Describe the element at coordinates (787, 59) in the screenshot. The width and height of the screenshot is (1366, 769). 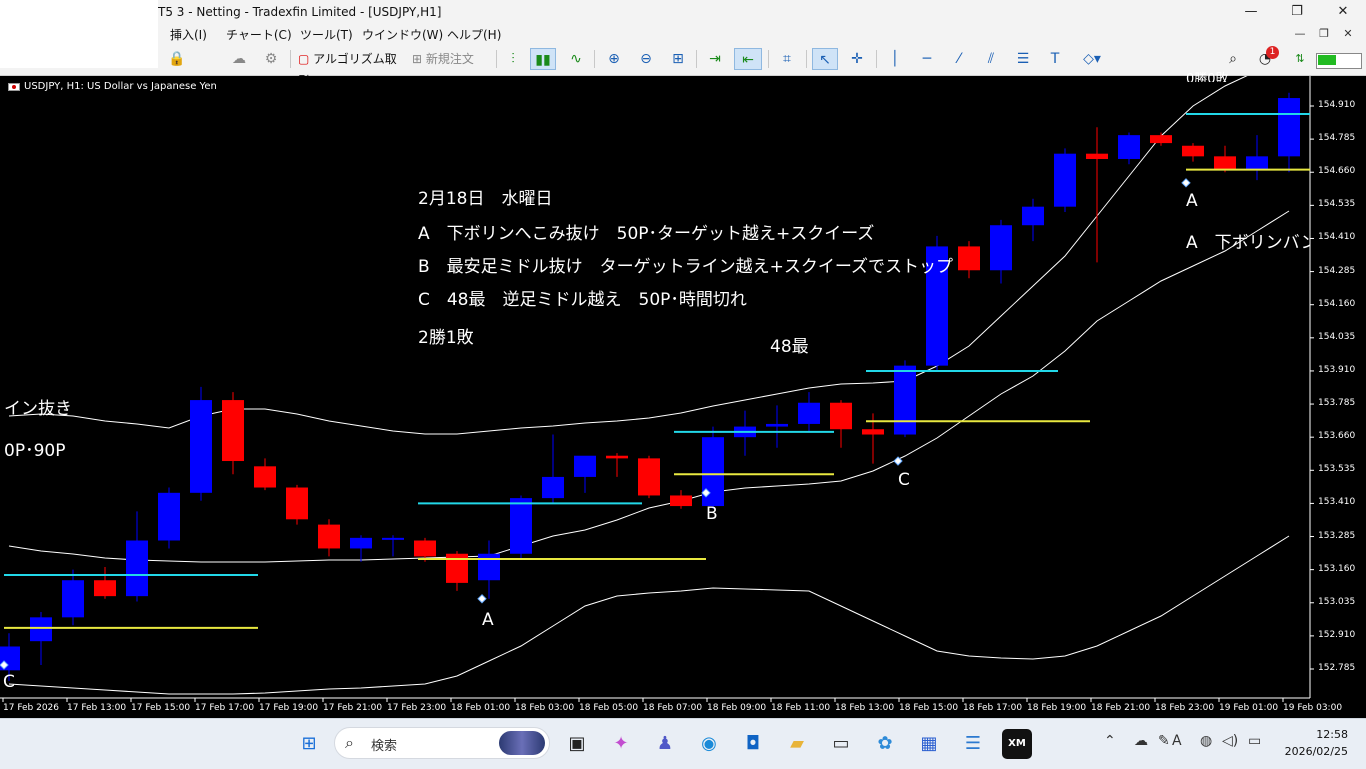
I see `screenshot-icon: ⌗` at that location.